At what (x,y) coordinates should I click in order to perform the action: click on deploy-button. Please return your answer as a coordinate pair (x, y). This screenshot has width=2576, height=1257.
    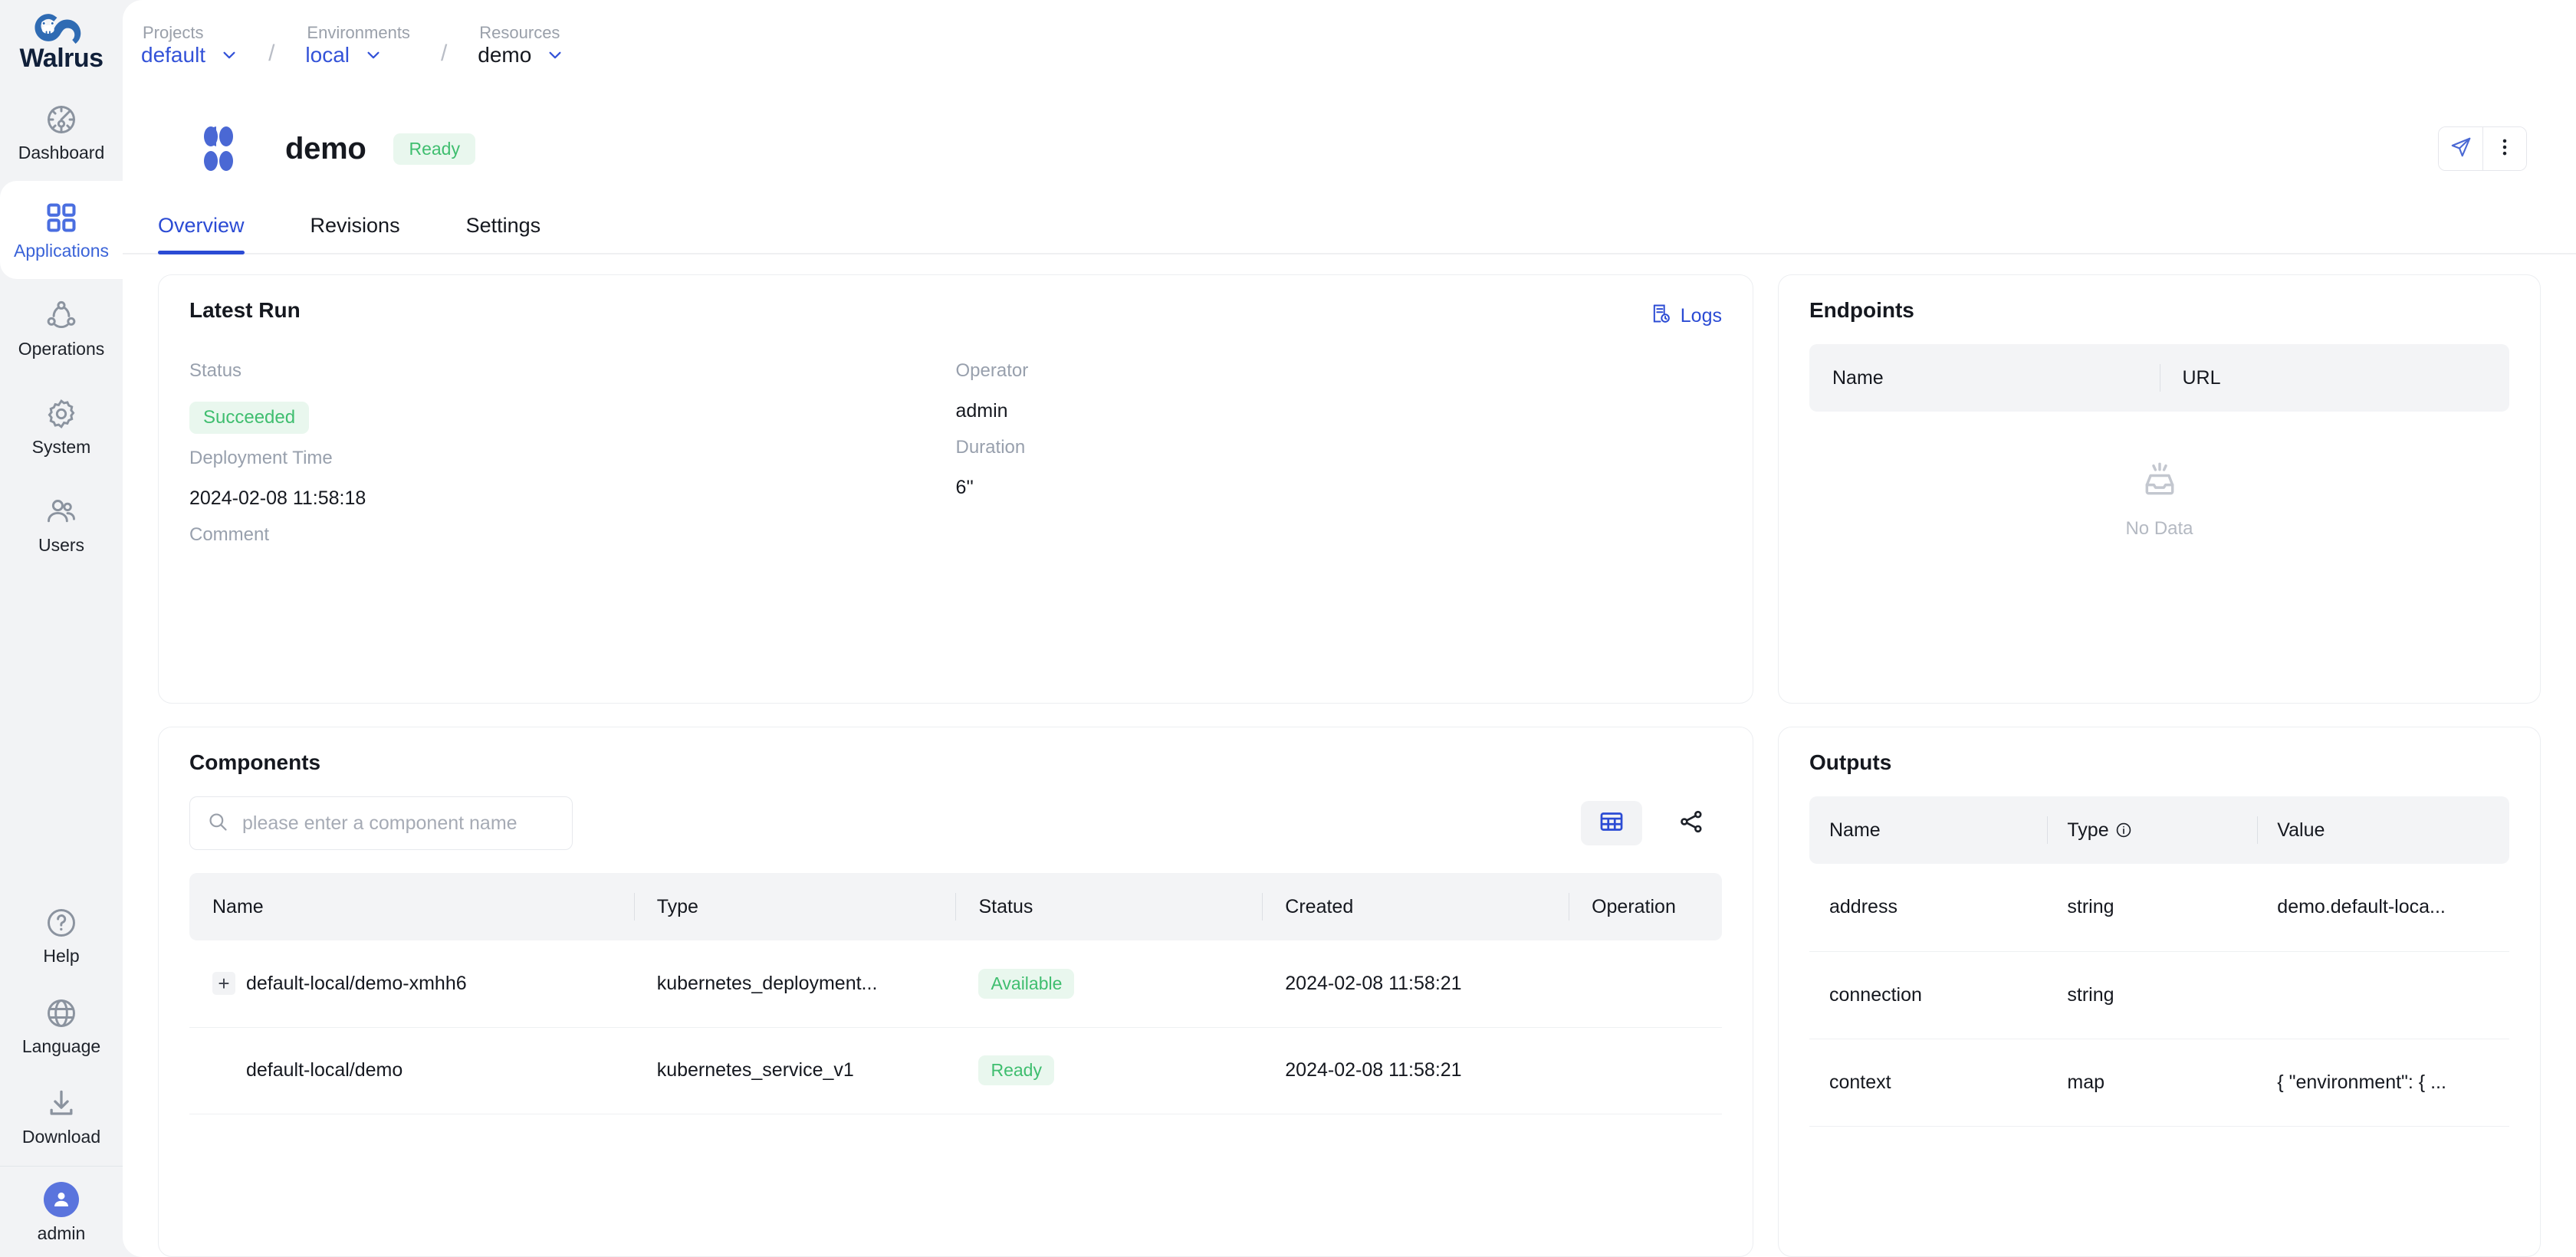
    Looking at the image, I should click on (2460, 148).